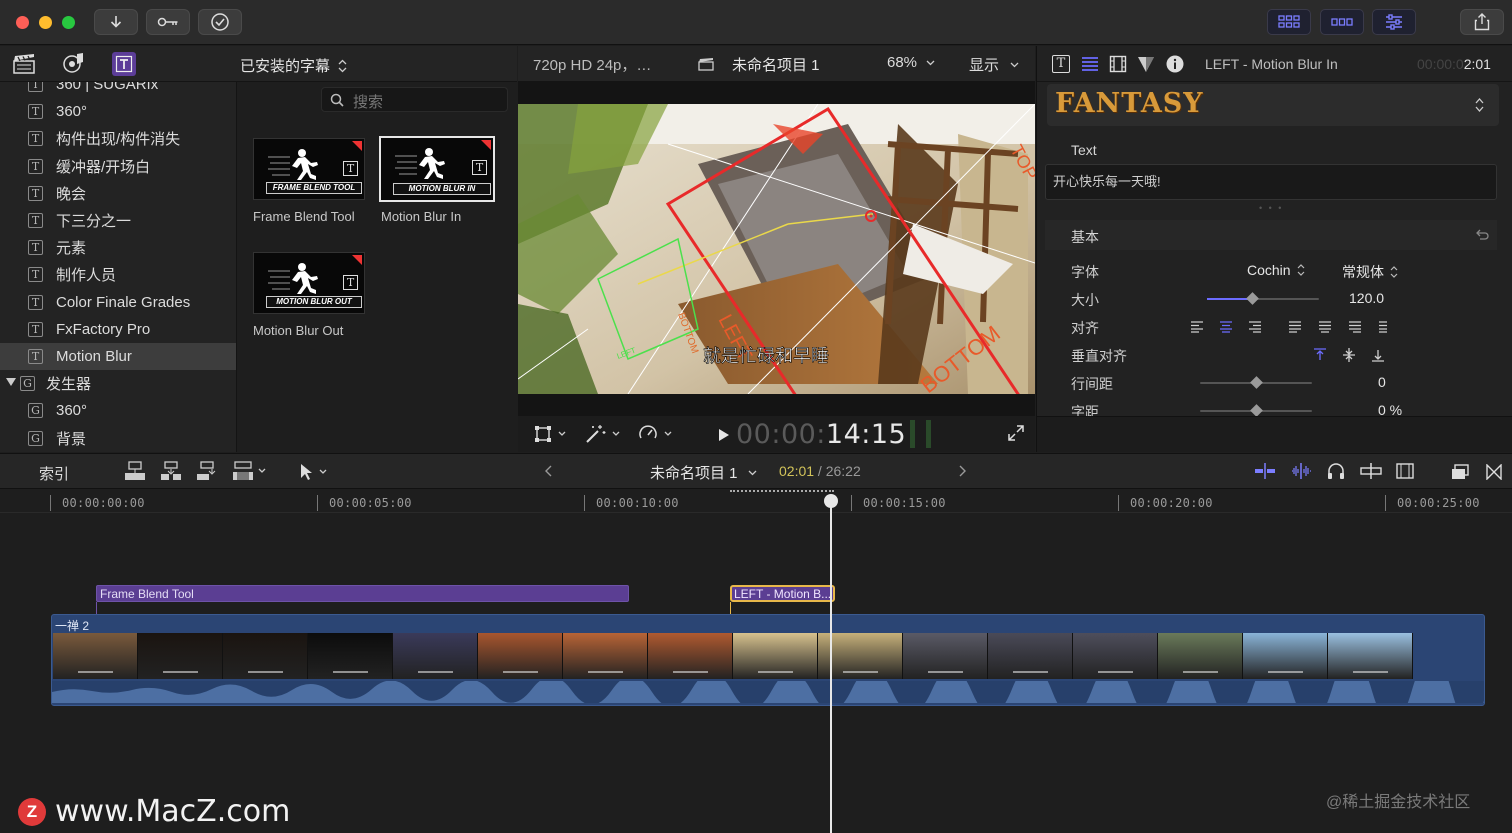 Image resolution: width=1512 pixels, height=833 pixels. What do you see at coordinates (118, 111) in the screenshot?
I see `sidebar-item: T 360°` at bounding box center [118, 111].